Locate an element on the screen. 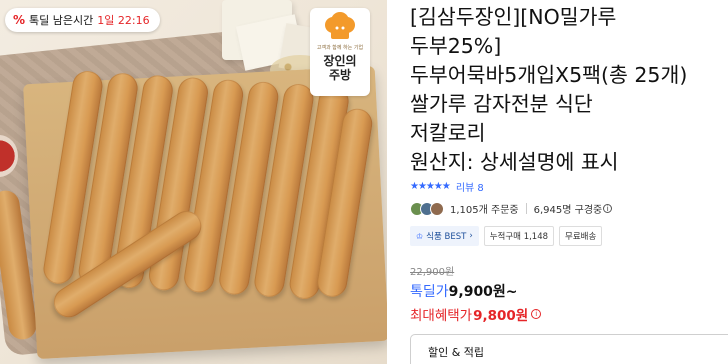 This screenshot has width=728, height=364. orders-count: 1,105개 주문중 is located at coordinates (484, 210).